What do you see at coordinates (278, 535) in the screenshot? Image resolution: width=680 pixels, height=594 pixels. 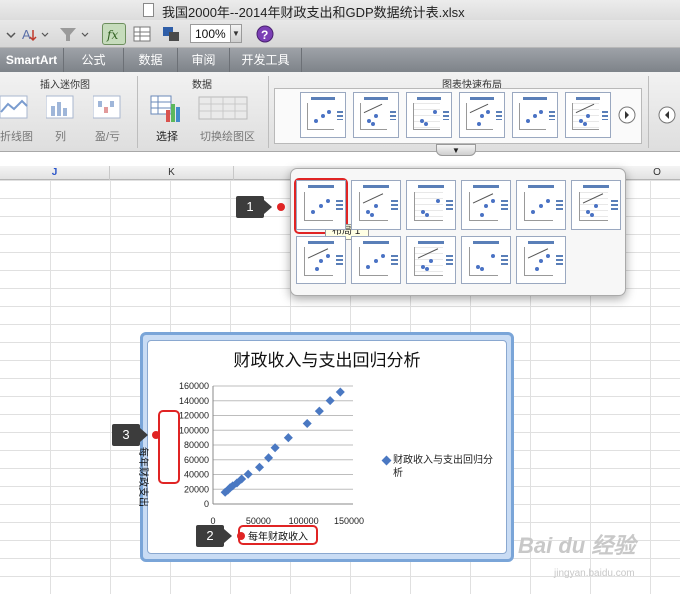 I see `x-axis-title: 每年财政收入` at bounding box center [278, 535].